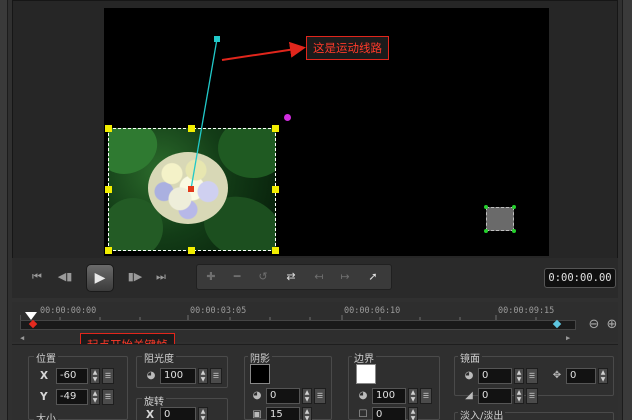 This screenshot has width=632, height=420. Describe the element at coordinates (22, 338) in the screenshot. I see `scroll-left-icon: ◀` at that location.